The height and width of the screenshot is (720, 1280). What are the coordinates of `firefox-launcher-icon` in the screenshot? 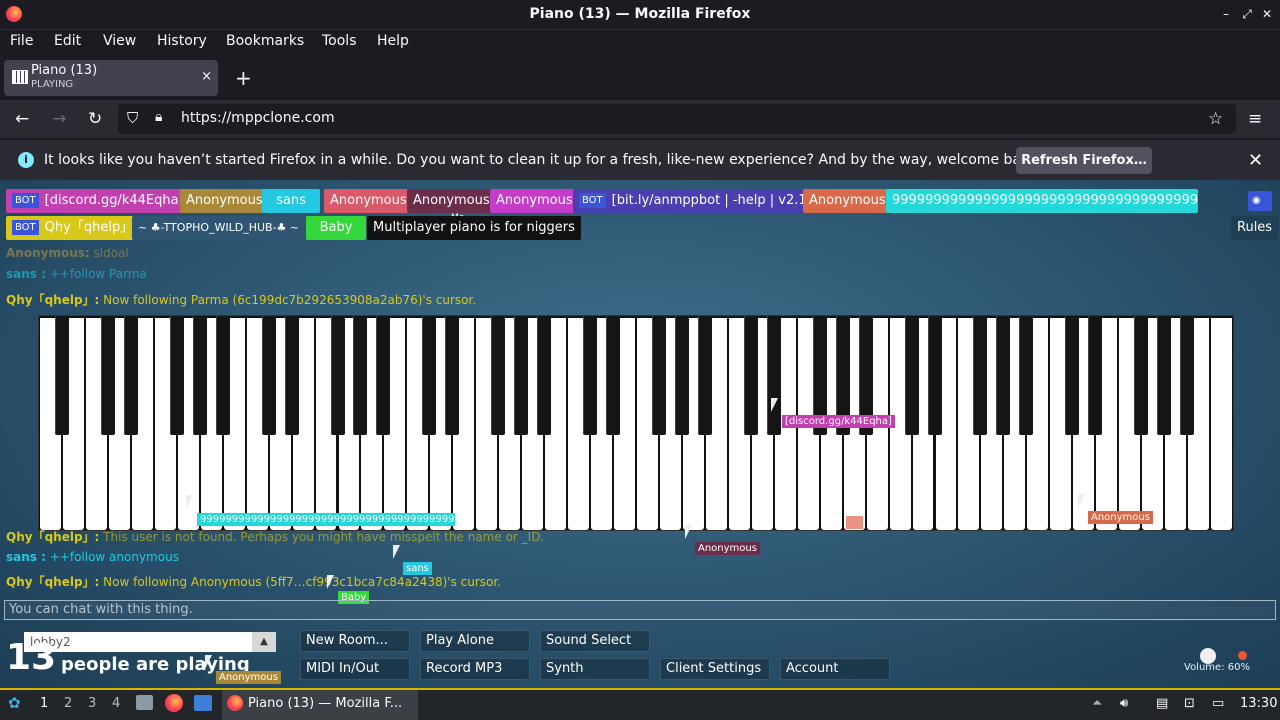 It's located at (174, 703).